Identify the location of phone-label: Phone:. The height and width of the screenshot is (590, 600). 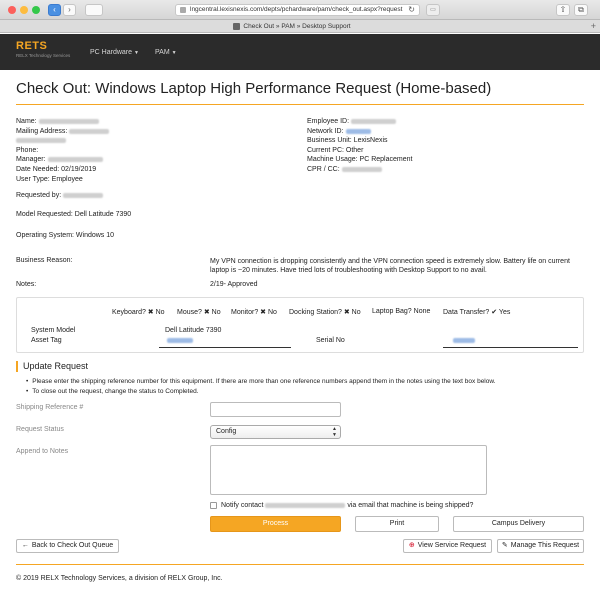
(27, 150).